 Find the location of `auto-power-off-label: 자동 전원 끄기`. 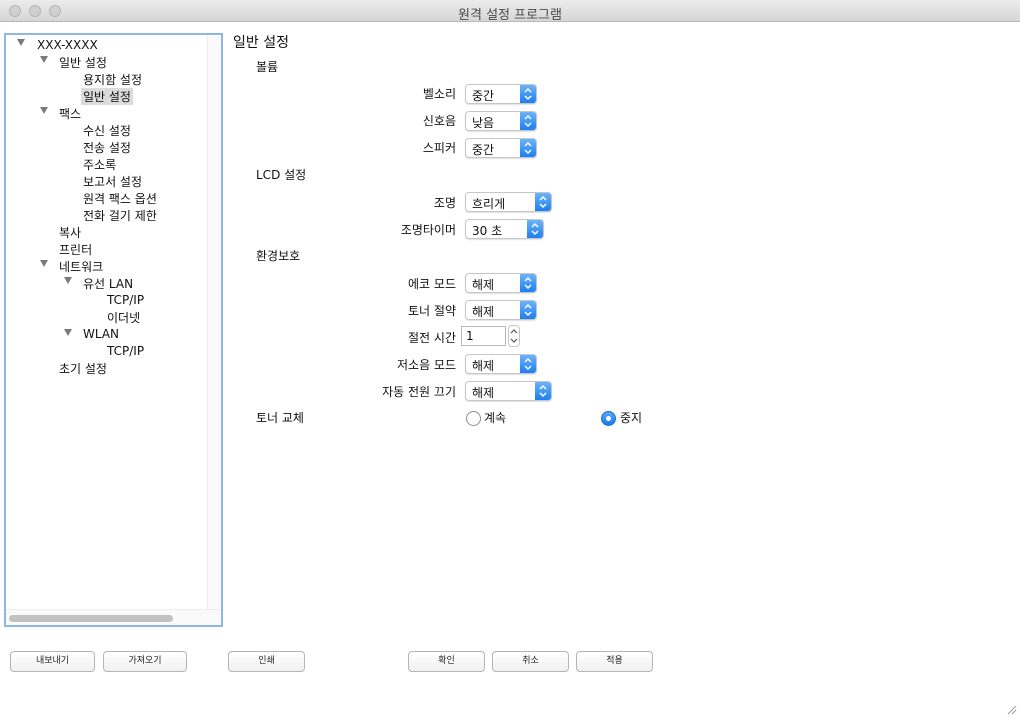

auto-power-off-label: 자동 전원 끄기 is located at coordinates (419, 392).